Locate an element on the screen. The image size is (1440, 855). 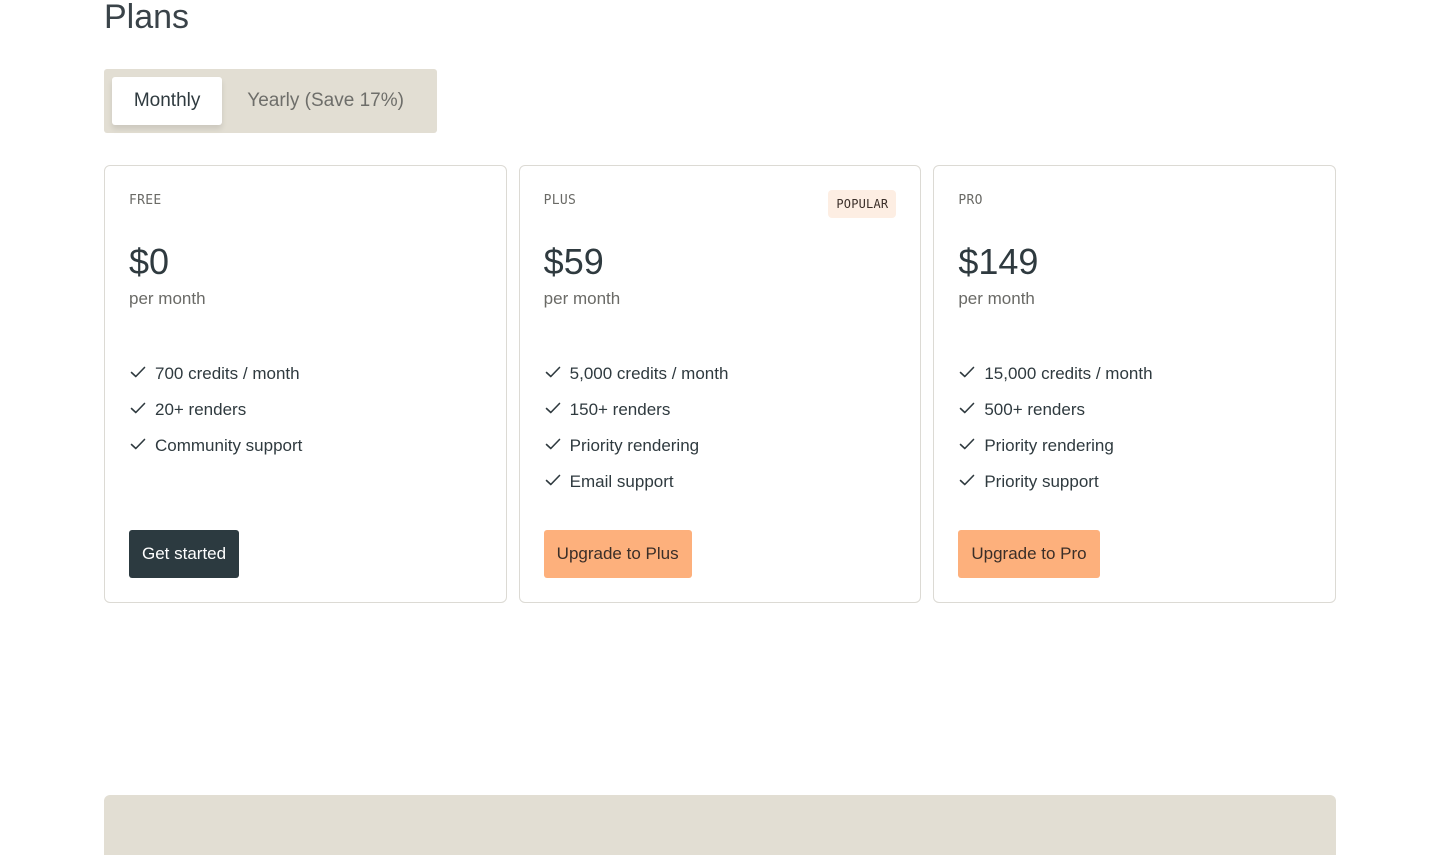
feature-item: 5,000 credits / month is located at coordinates (636, 374).